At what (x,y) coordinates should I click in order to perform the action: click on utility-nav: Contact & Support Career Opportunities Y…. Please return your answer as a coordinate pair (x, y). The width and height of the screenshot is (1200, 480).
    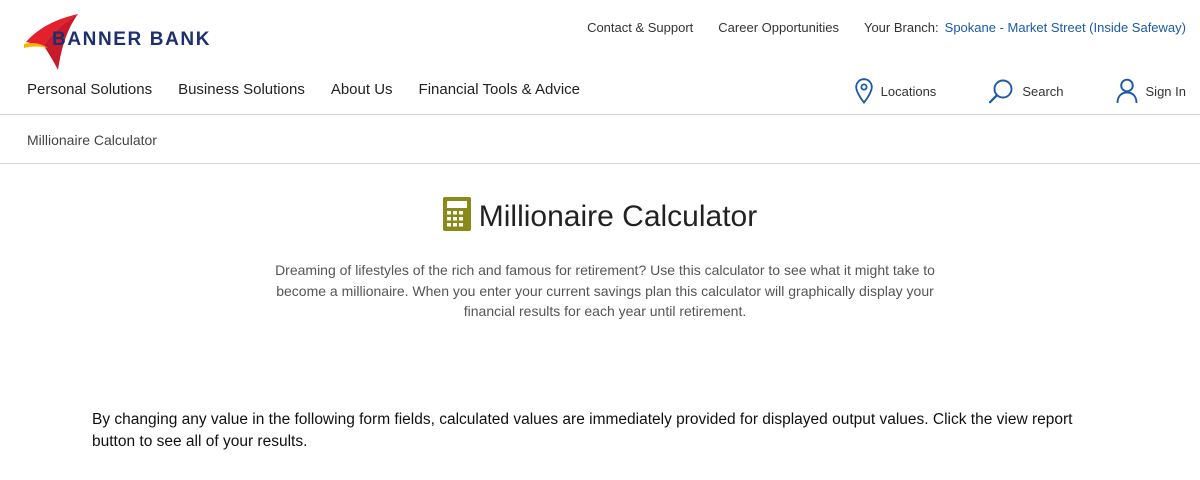
    Looking at the image, I should click on (886, 27).